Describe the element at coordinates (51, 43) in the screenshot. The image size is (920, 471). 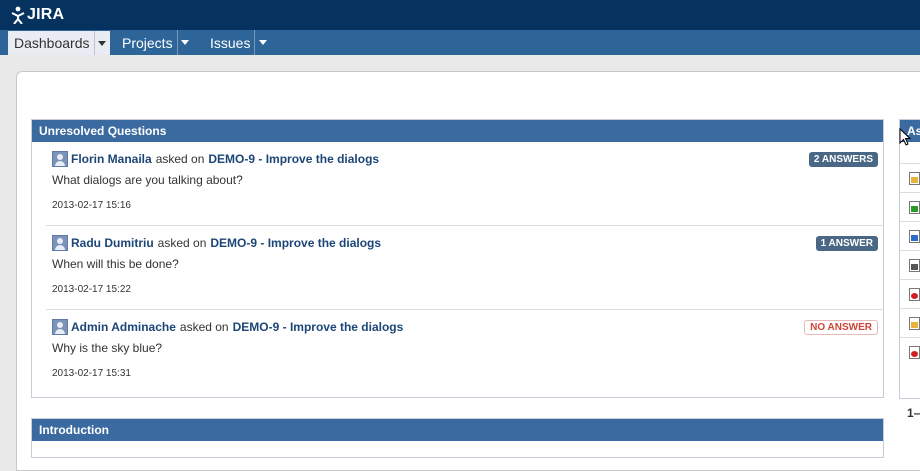
I see `nav-dashboards-label: Dashboards` at that location.